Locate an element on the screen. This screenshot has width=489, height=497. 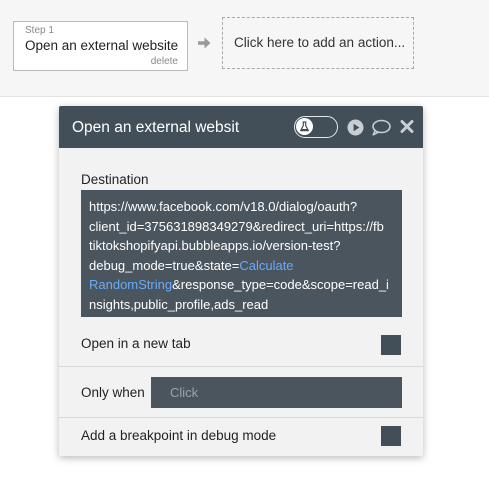
new-tab-checkbox is located at coordinates (391, 345).